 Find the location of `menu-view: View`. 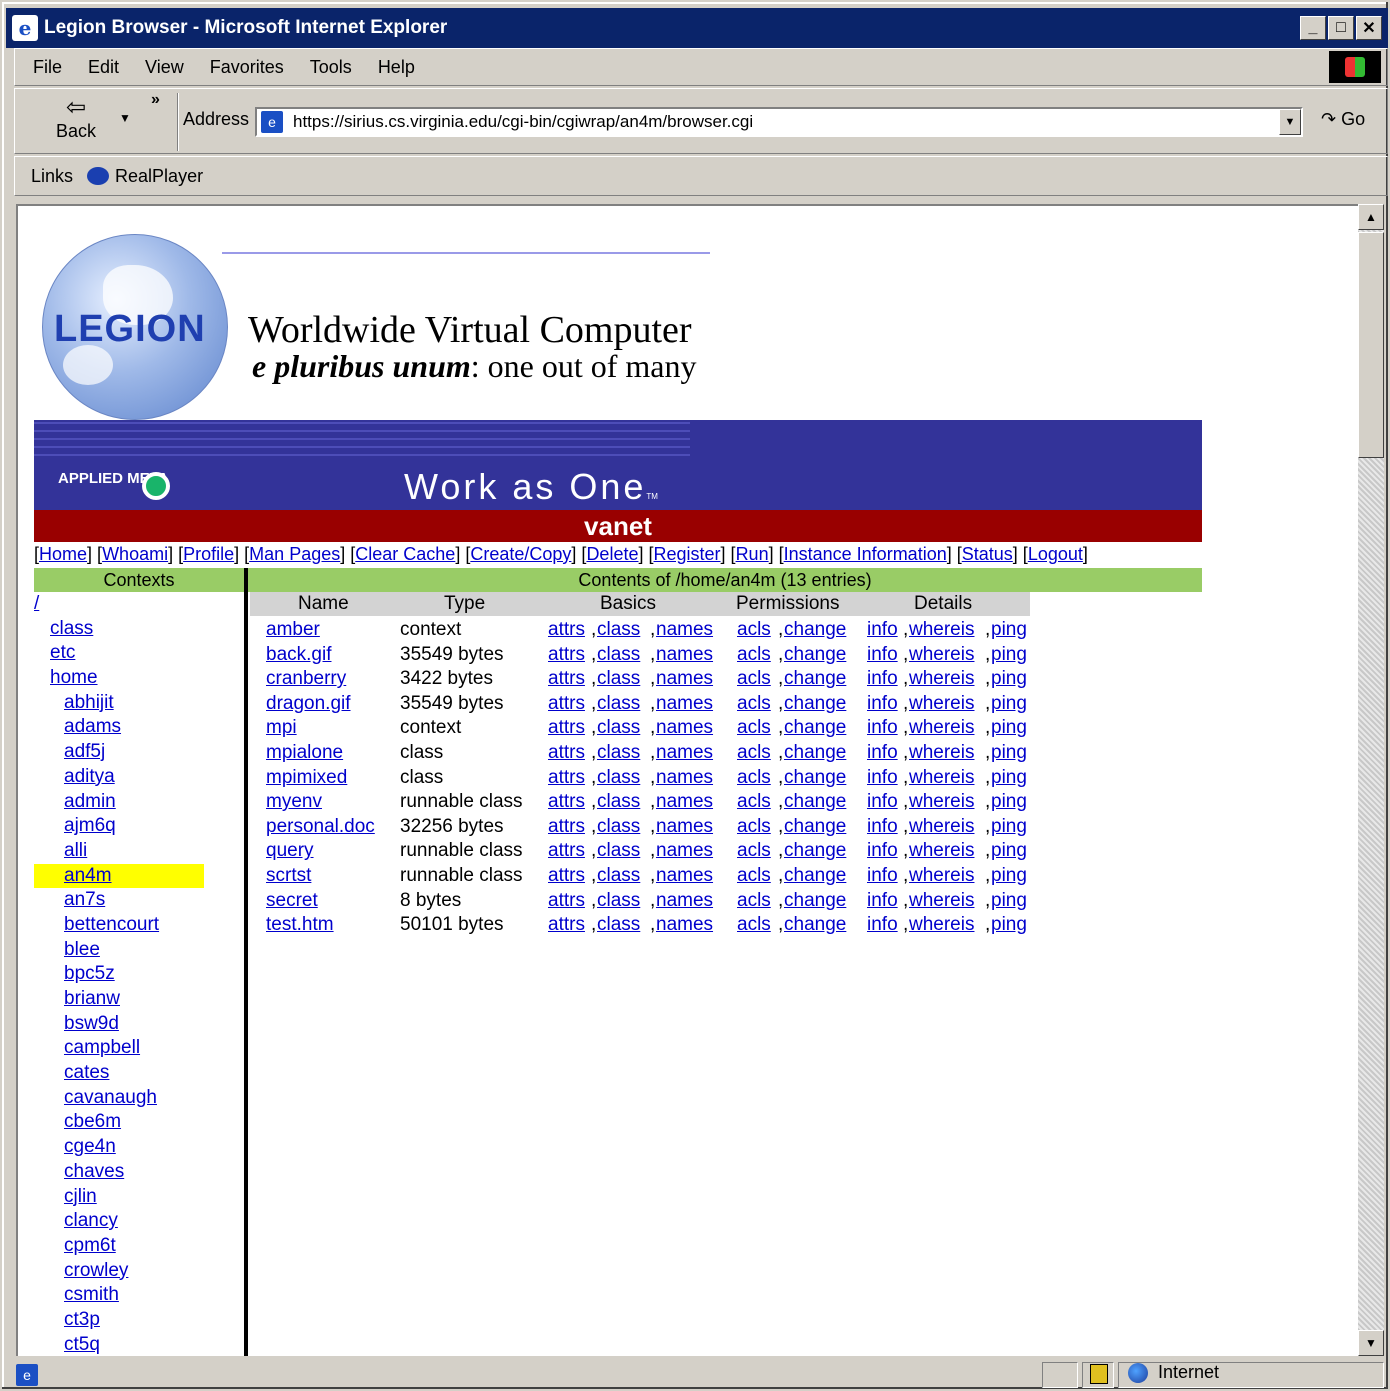

menu-view: View is located at coordinates (164, 67).